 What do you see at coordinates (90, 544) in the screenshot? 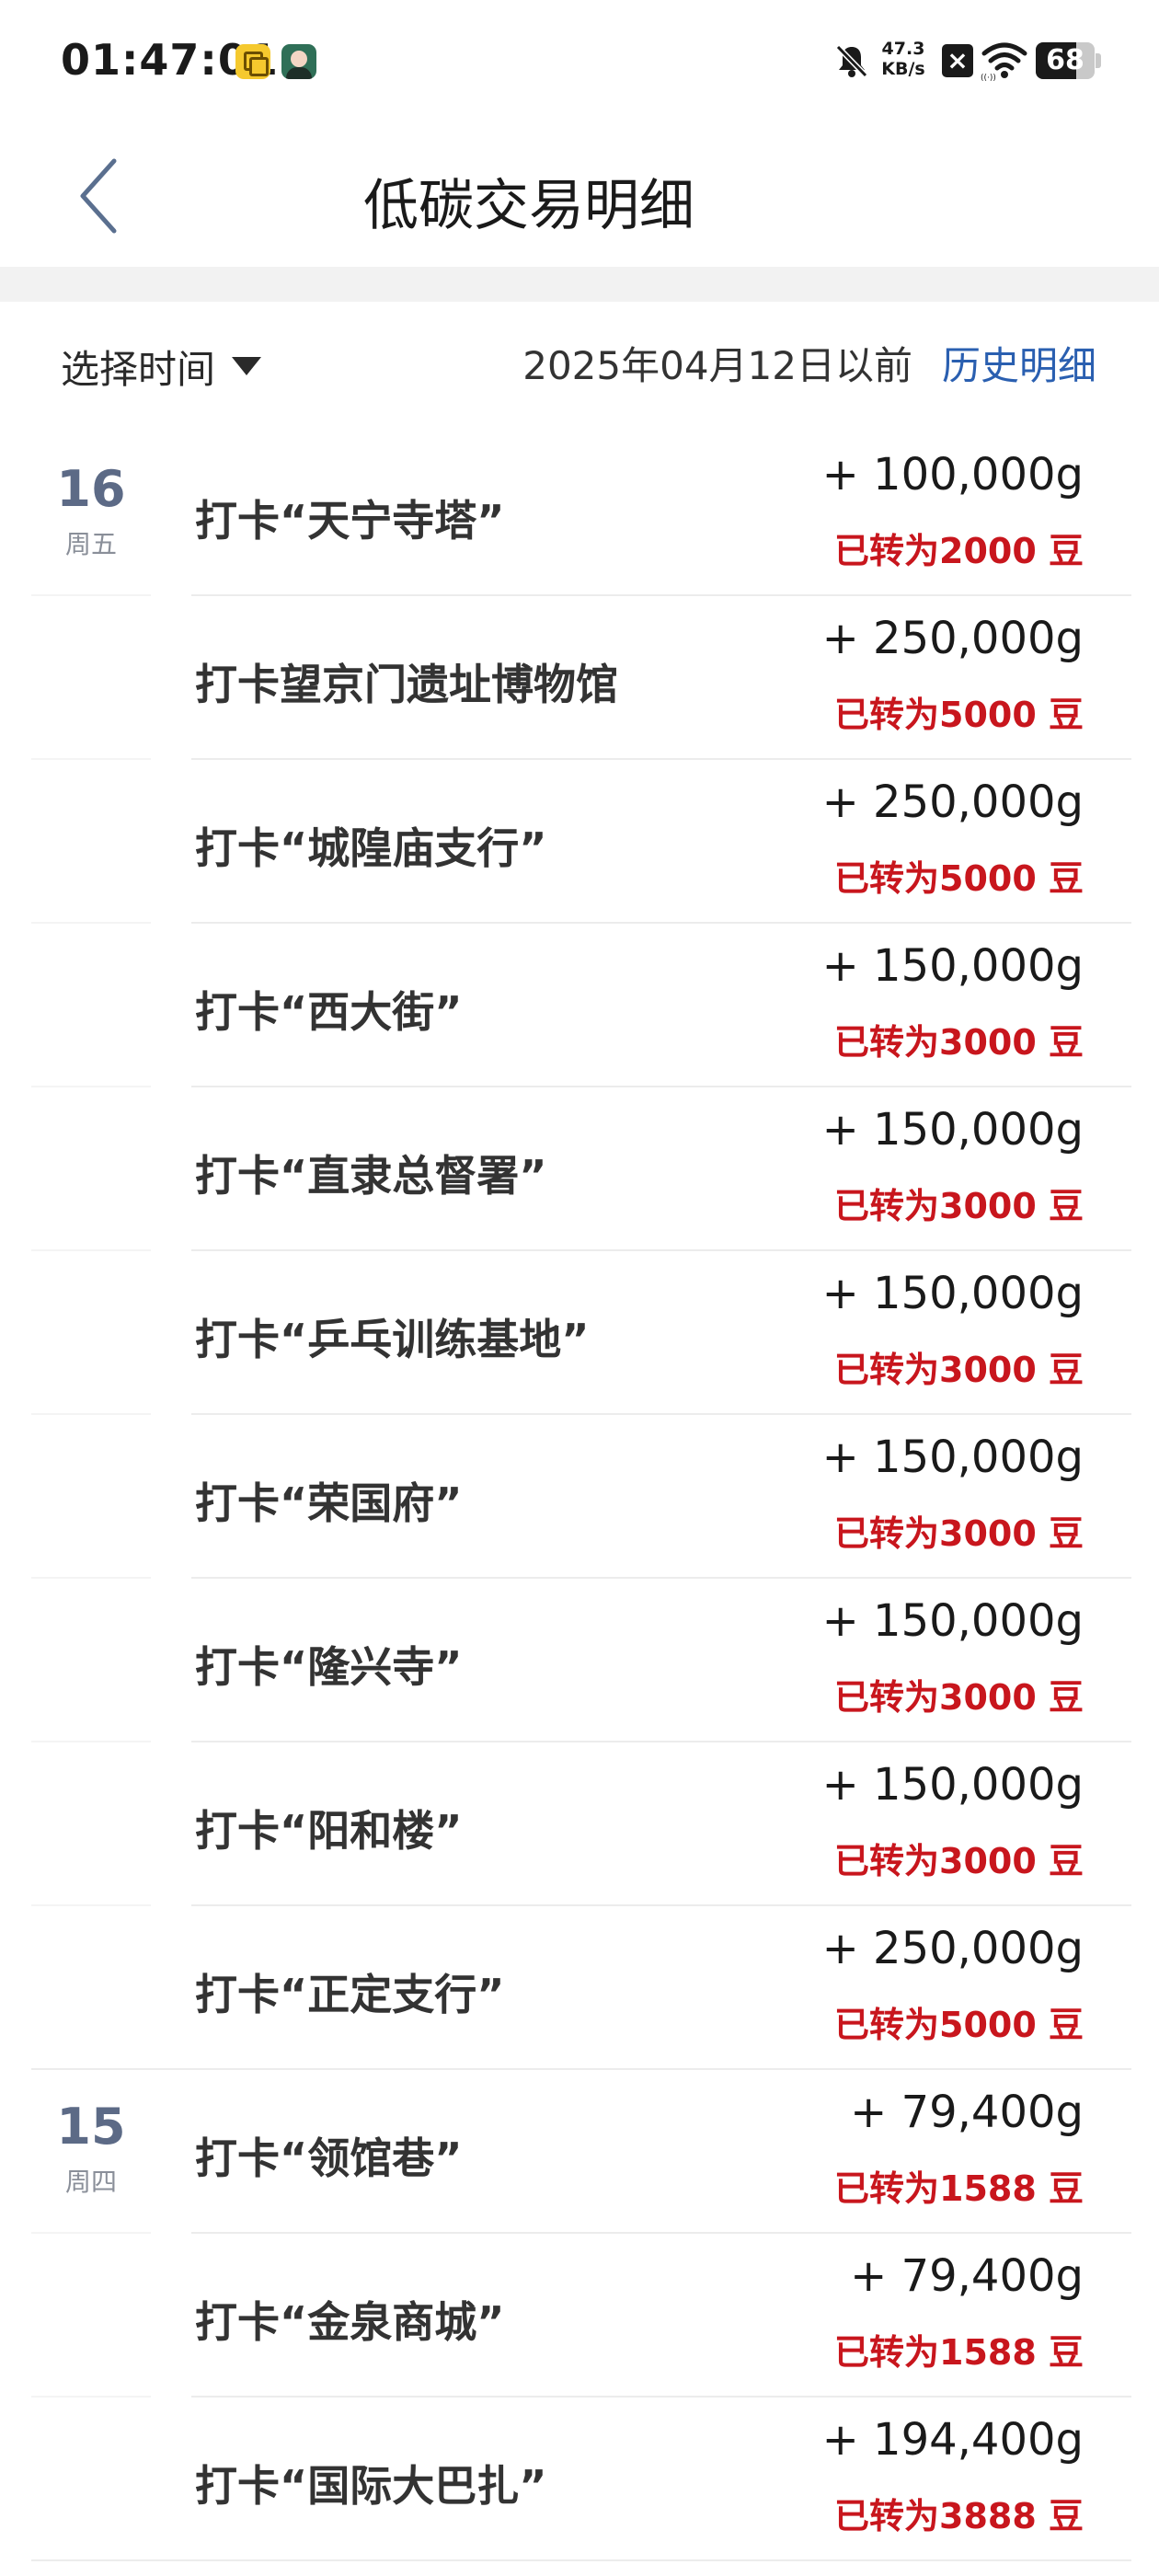
I see `date-weekday: 周五` at bounding box center [90, 544].